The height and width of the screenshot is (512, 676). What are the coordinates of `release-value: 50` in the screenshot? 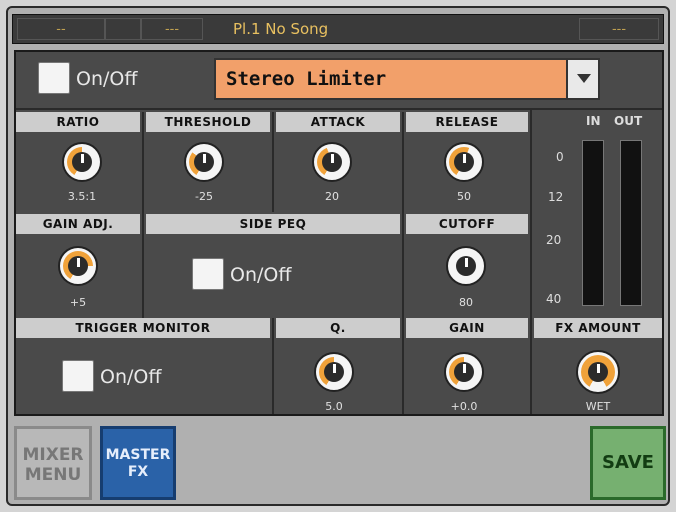 It's located at (464, 196).